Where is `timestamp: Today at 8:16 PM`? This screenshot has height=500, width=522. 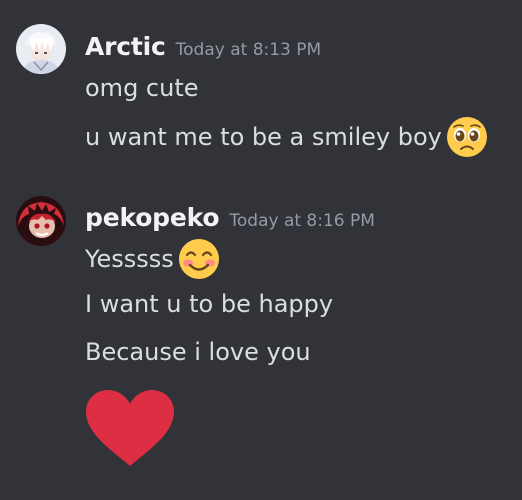 timestamp: Today at 8:16 PM is located at coordinates (302, 221).